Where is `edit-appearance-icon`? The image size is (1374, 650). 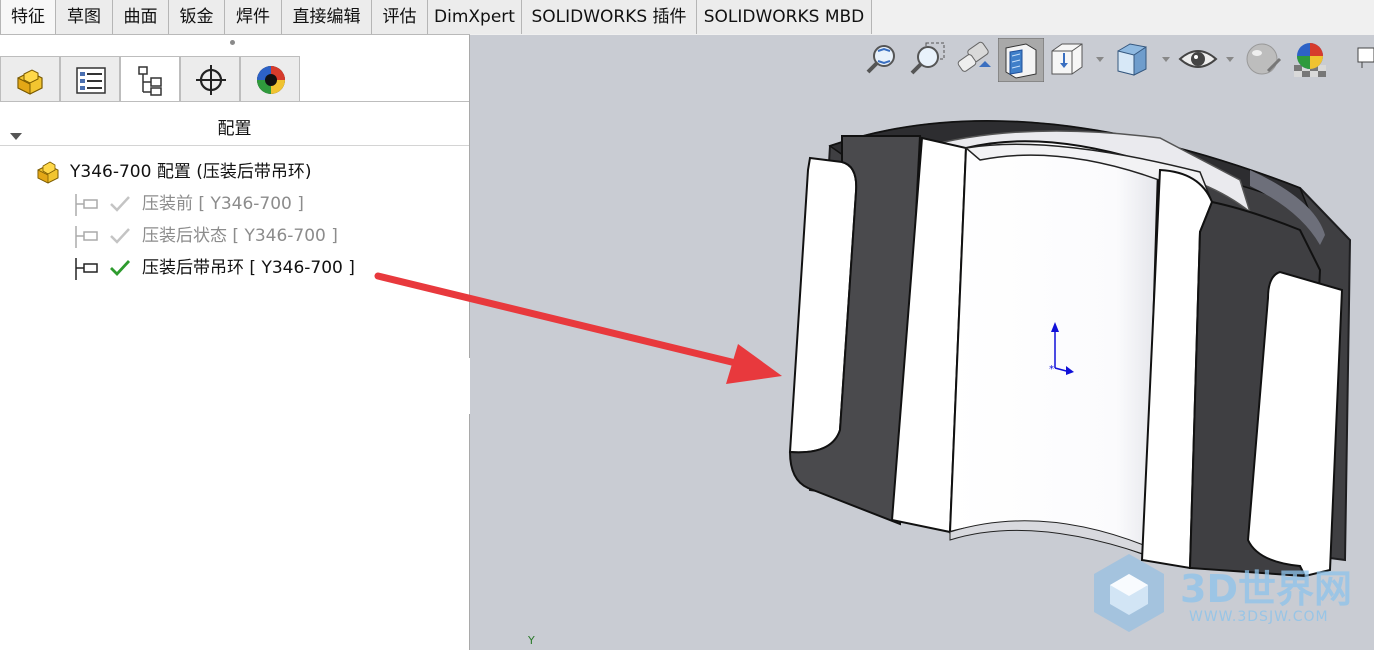 edit-appearance-icon is located at coordinates (1265, 59).